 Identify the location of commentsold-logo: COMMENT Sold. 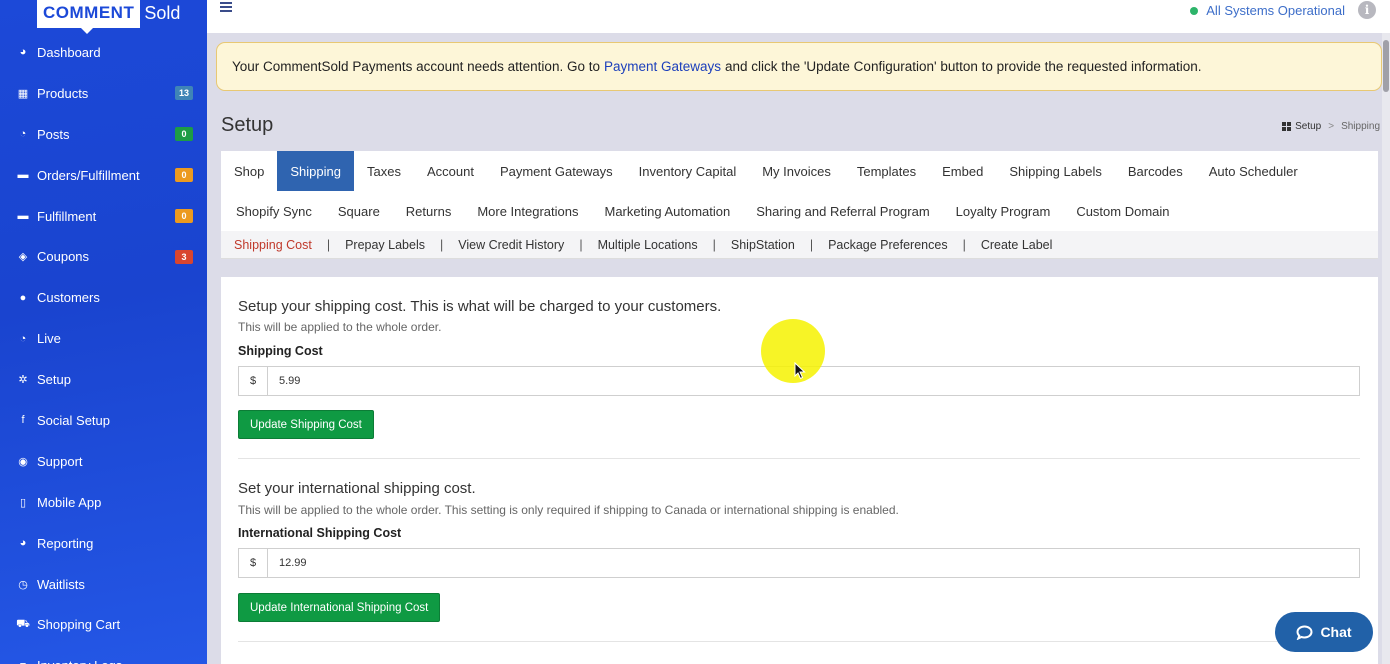
(108, 17).